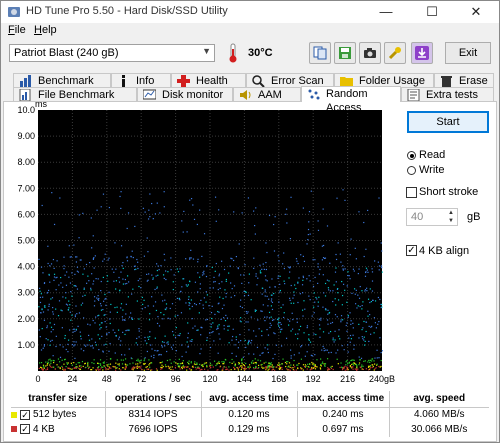 This screenshot has width=500, height=443. I want to click on row-ops: 7696 IOPS, so click(153, 429).